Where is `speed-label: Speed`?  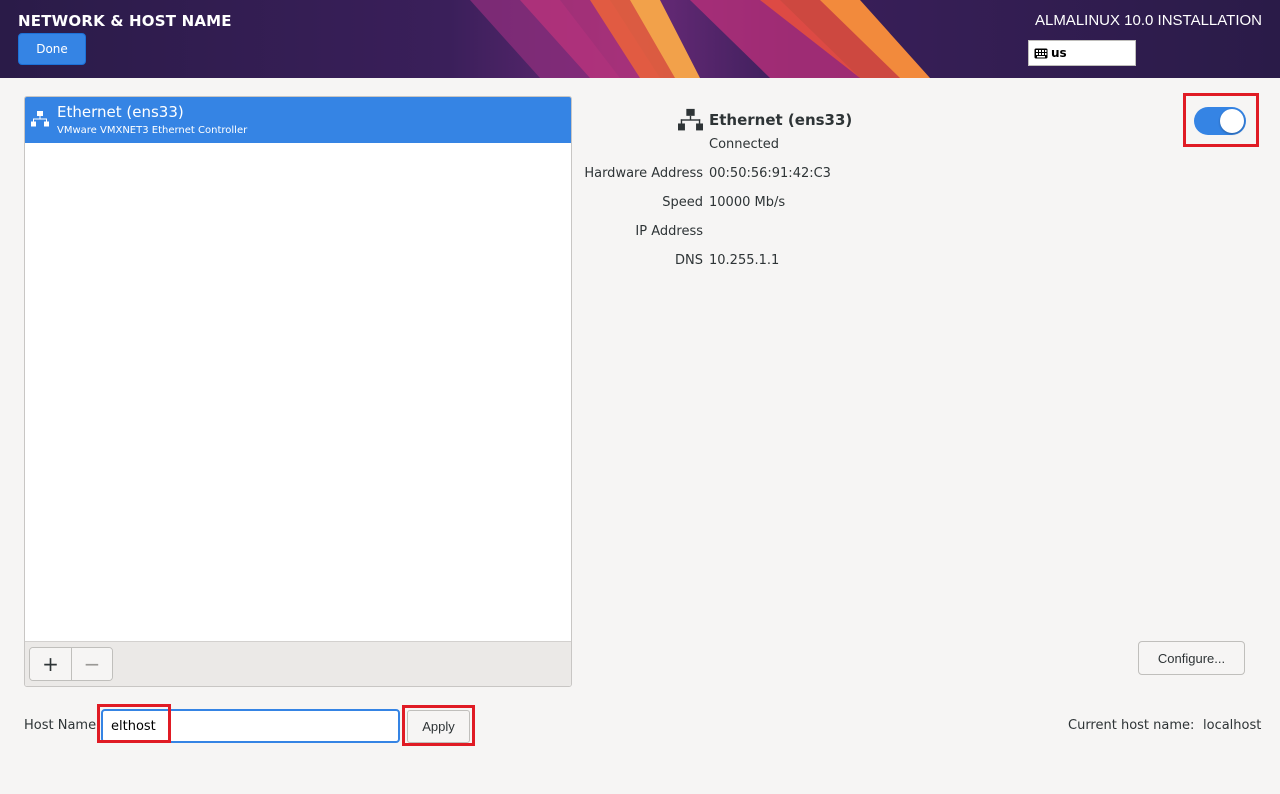 speed-label: Speed is located at coordinates (682, 202).